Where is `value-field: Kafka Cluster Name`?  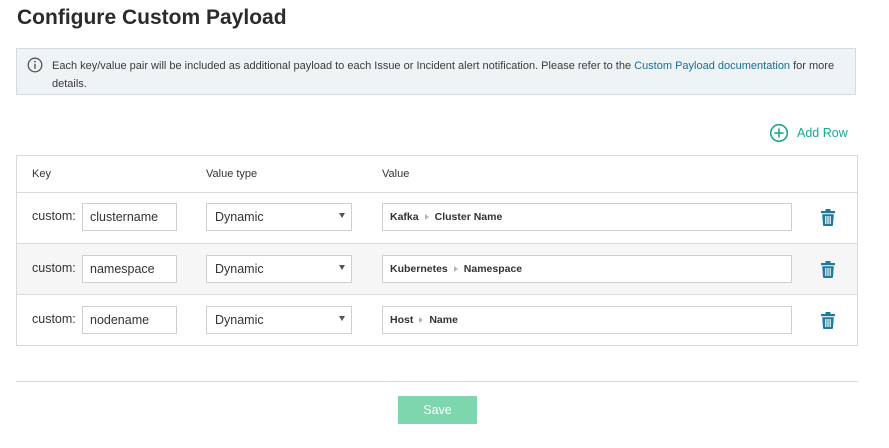
value-field: Kafka Cluster Name is located at coordinates (587, 217).